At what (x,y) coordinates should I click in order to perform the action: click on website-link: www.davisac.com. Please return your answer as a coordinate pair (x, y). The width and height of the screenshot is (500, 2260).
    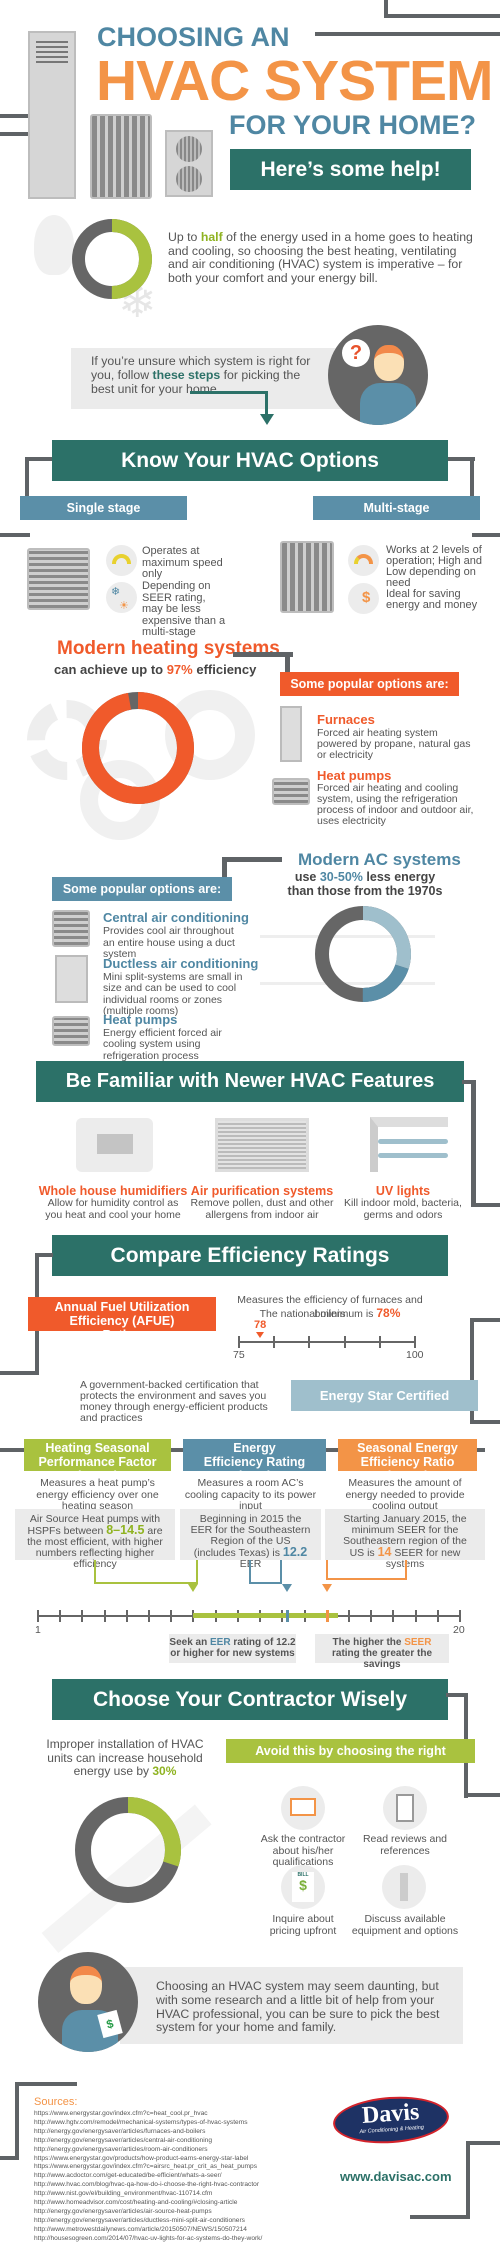
    Looking at the image, I should click on (396, 2176).